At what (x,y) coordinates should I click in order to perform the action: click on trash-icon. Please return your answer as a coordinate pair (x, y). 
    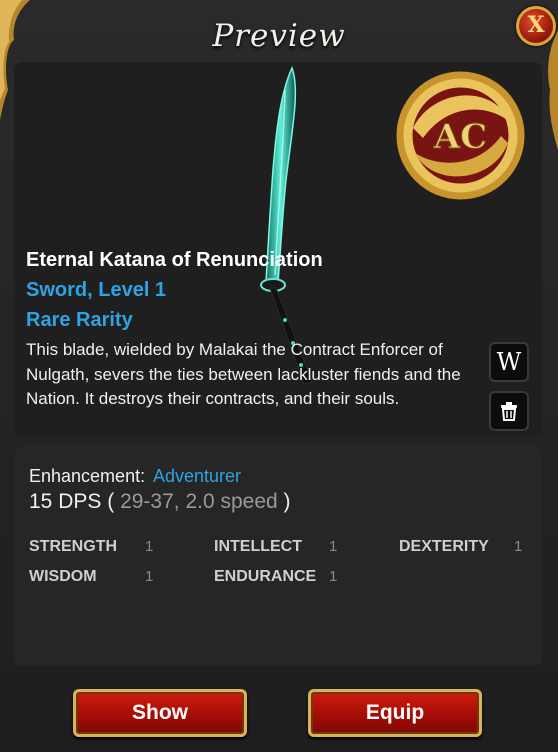
    Looking at the image, I should click on (509, 411).